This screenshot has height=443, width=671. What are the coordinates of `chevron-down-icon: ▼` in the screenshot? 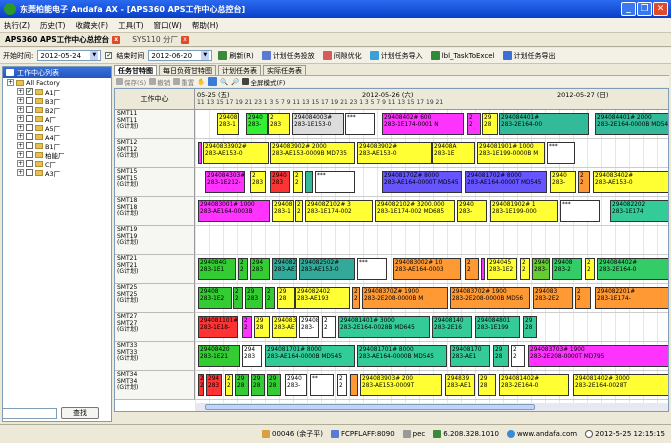 It's located at (94, 55).